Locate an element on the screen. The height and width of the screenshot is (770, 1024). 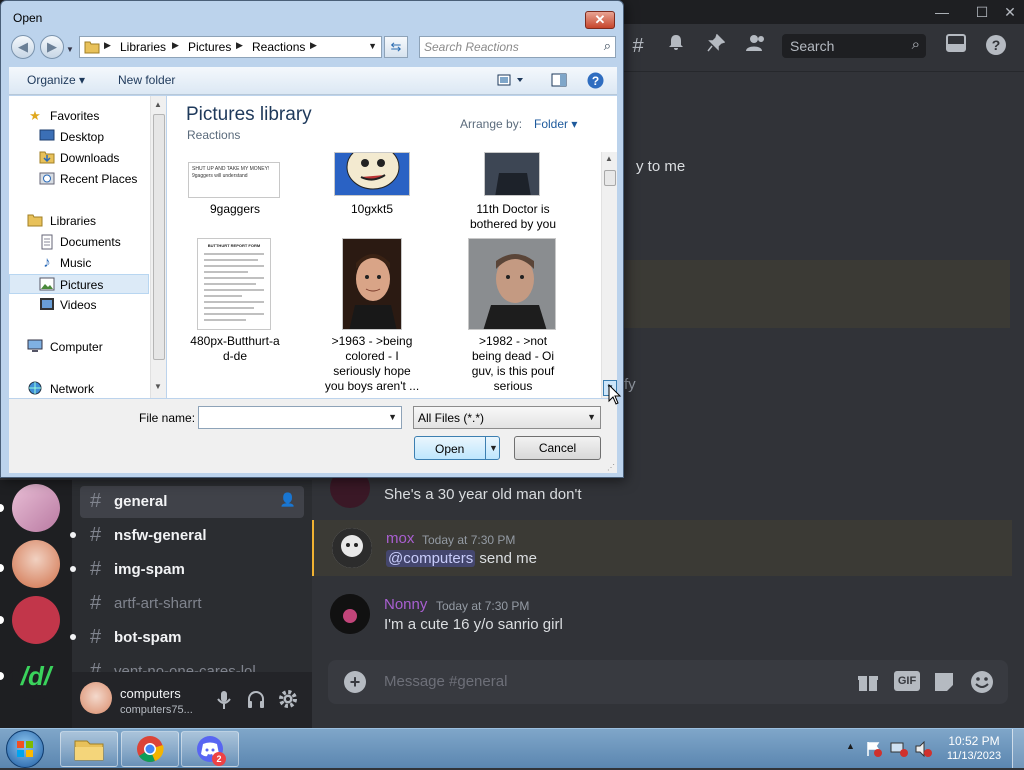
sticker-icon is located at coordinates (944, 682).